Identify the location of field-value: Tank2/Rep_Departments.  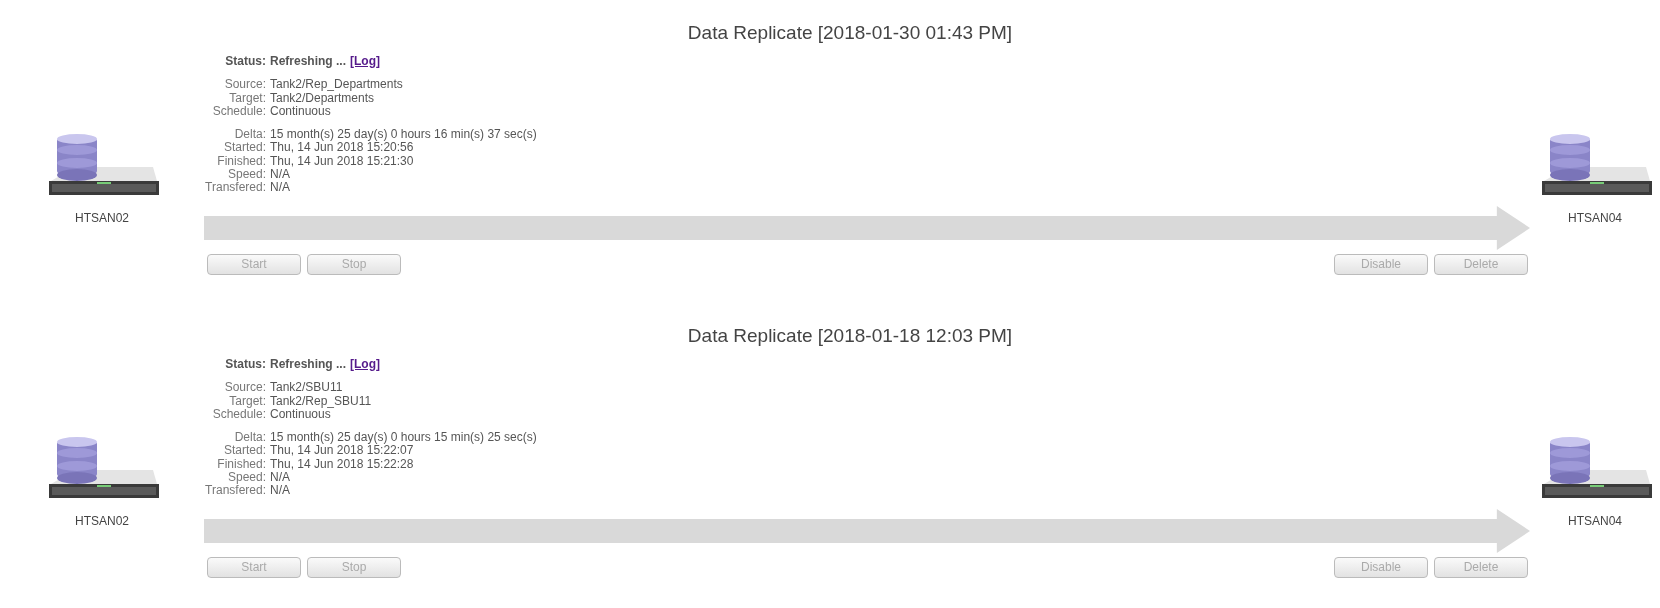
(337, 85).